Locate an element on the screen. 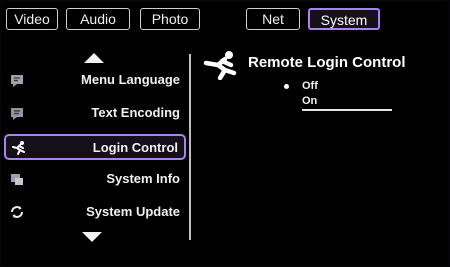 The width and height of the screenshot is (450, 267). encoding-icon is located at coordinates (17, 114).